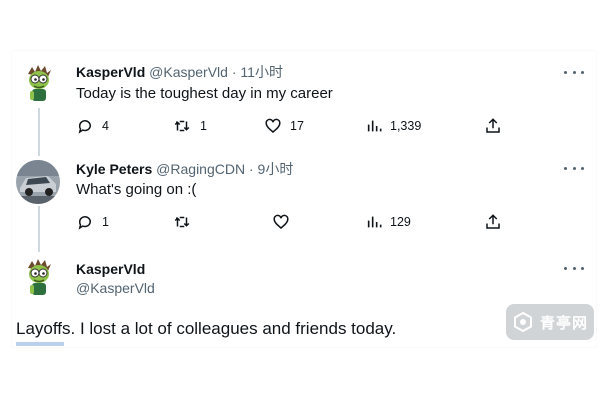 The height and width of the screenshot is (400, 600). I want to click on reply-button: 4, so click(92, 126).